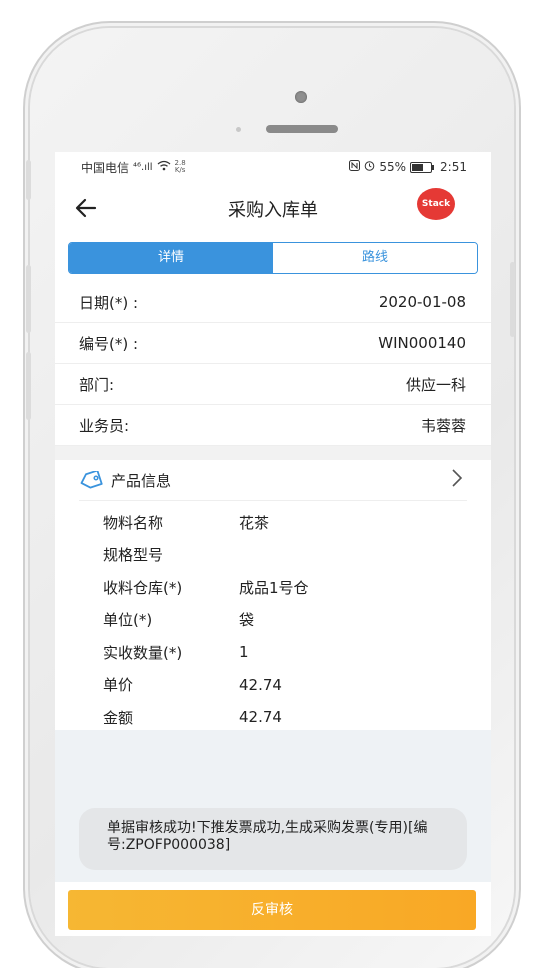  I want to click on number-value: WIN000140, so click(422, 343).